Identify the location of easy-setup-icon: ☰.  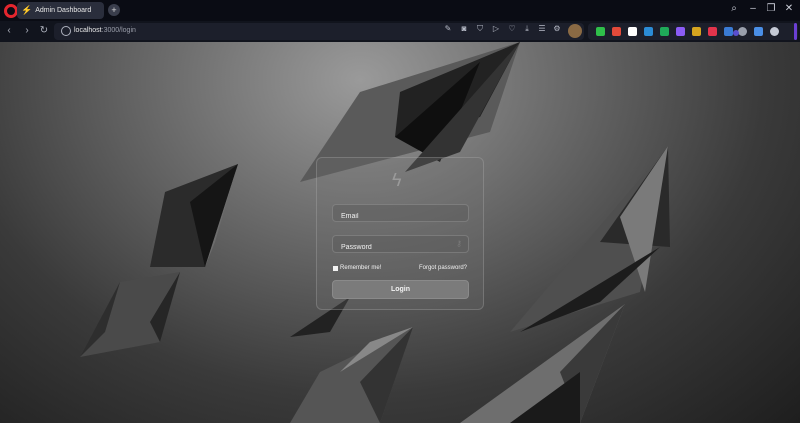
(542, 28).